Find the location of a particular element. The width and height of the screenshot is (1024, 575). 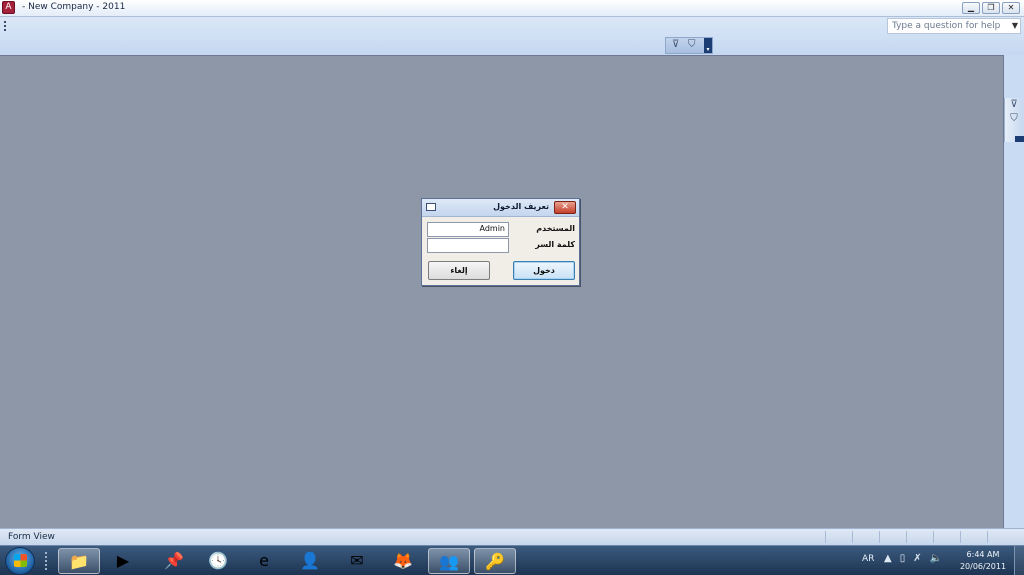

dialog-title: تعريف الدخول is located at coordinates (521, 206).